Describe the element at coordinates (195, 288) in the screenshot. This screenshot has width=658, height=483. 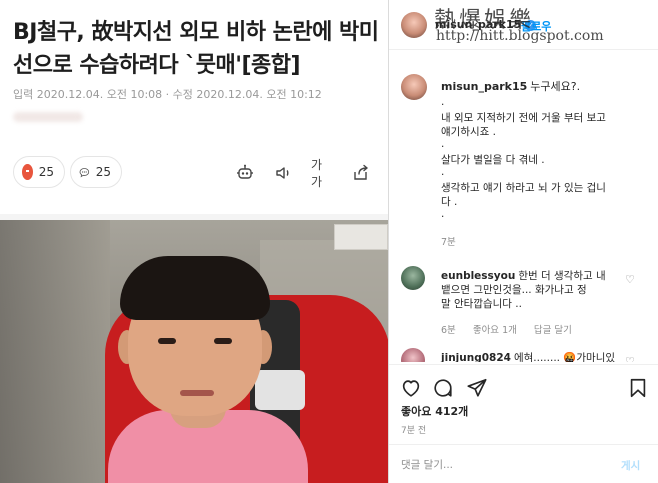
I see `person-hair` at that location.